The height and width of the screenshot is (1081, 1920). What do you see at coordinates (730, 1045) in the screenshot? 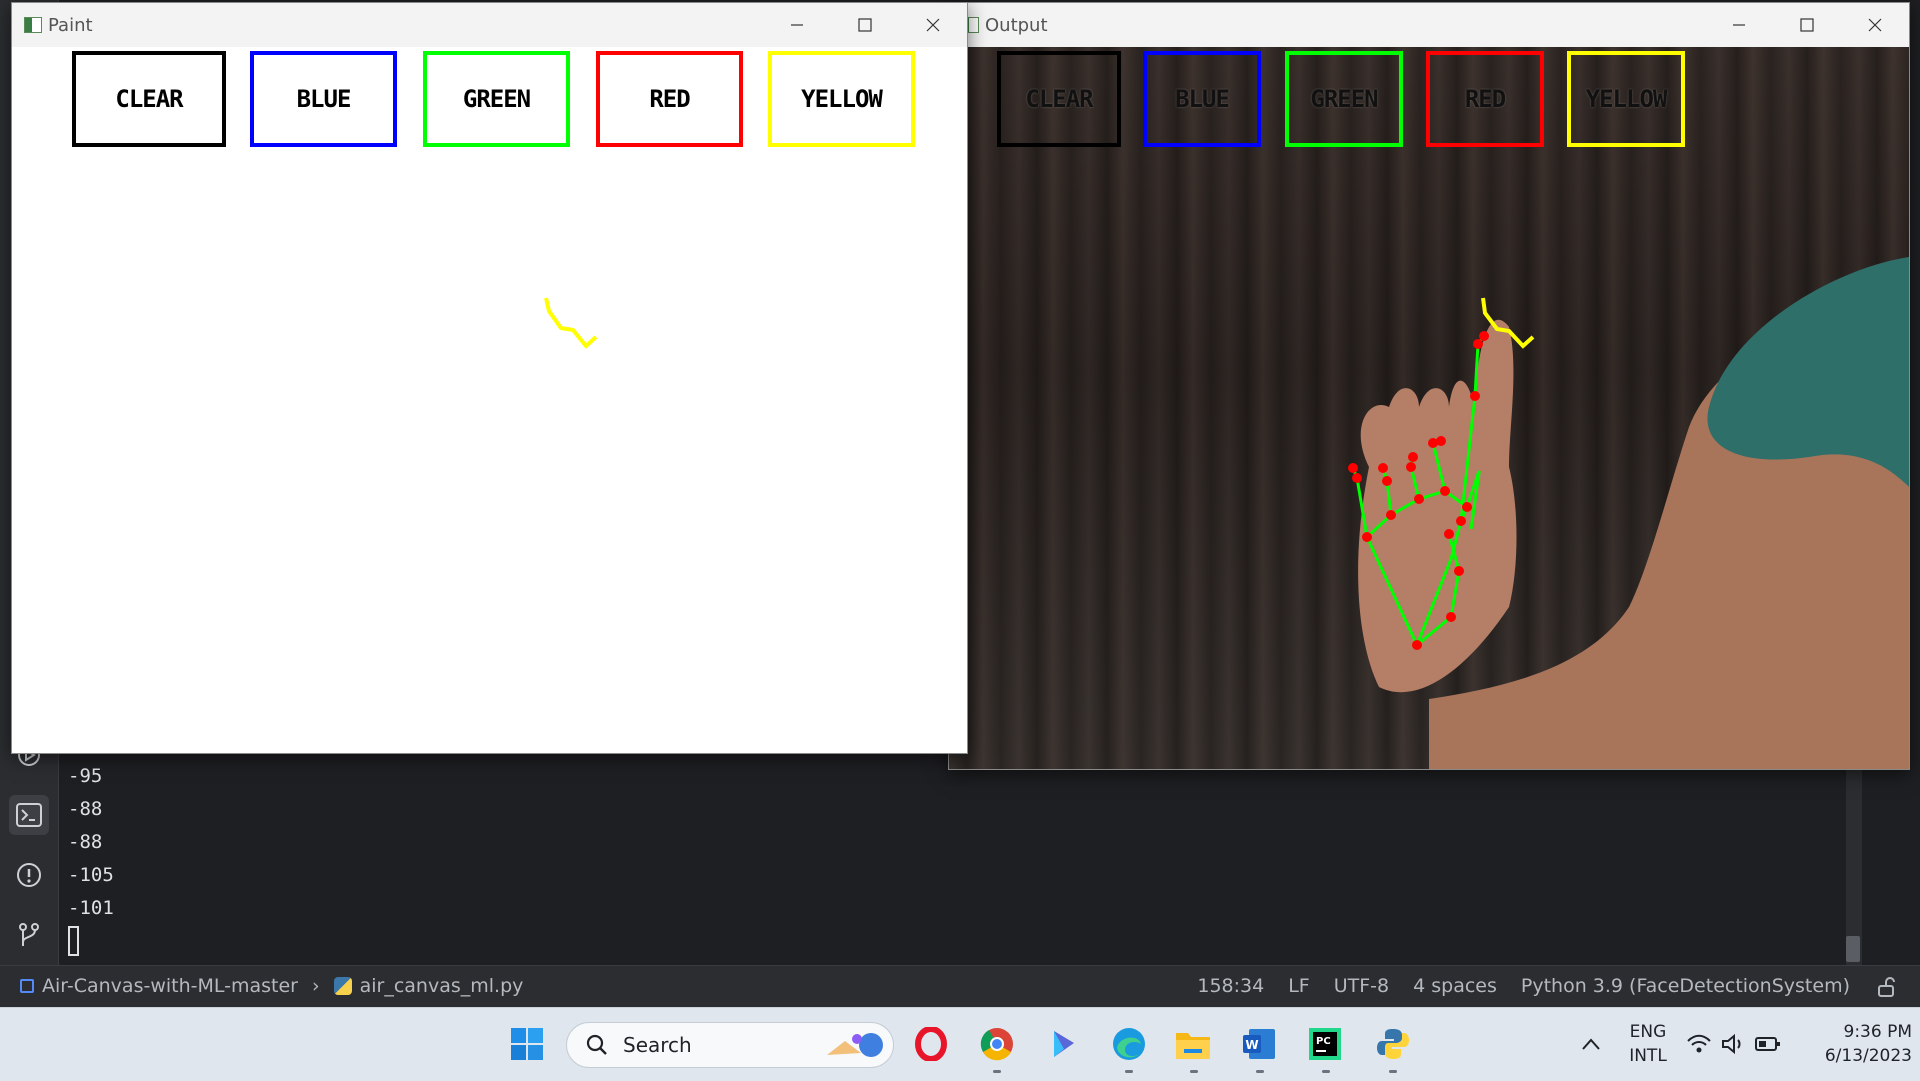
I see `taskbar-search: Search` at bounding box center [730, 1045].